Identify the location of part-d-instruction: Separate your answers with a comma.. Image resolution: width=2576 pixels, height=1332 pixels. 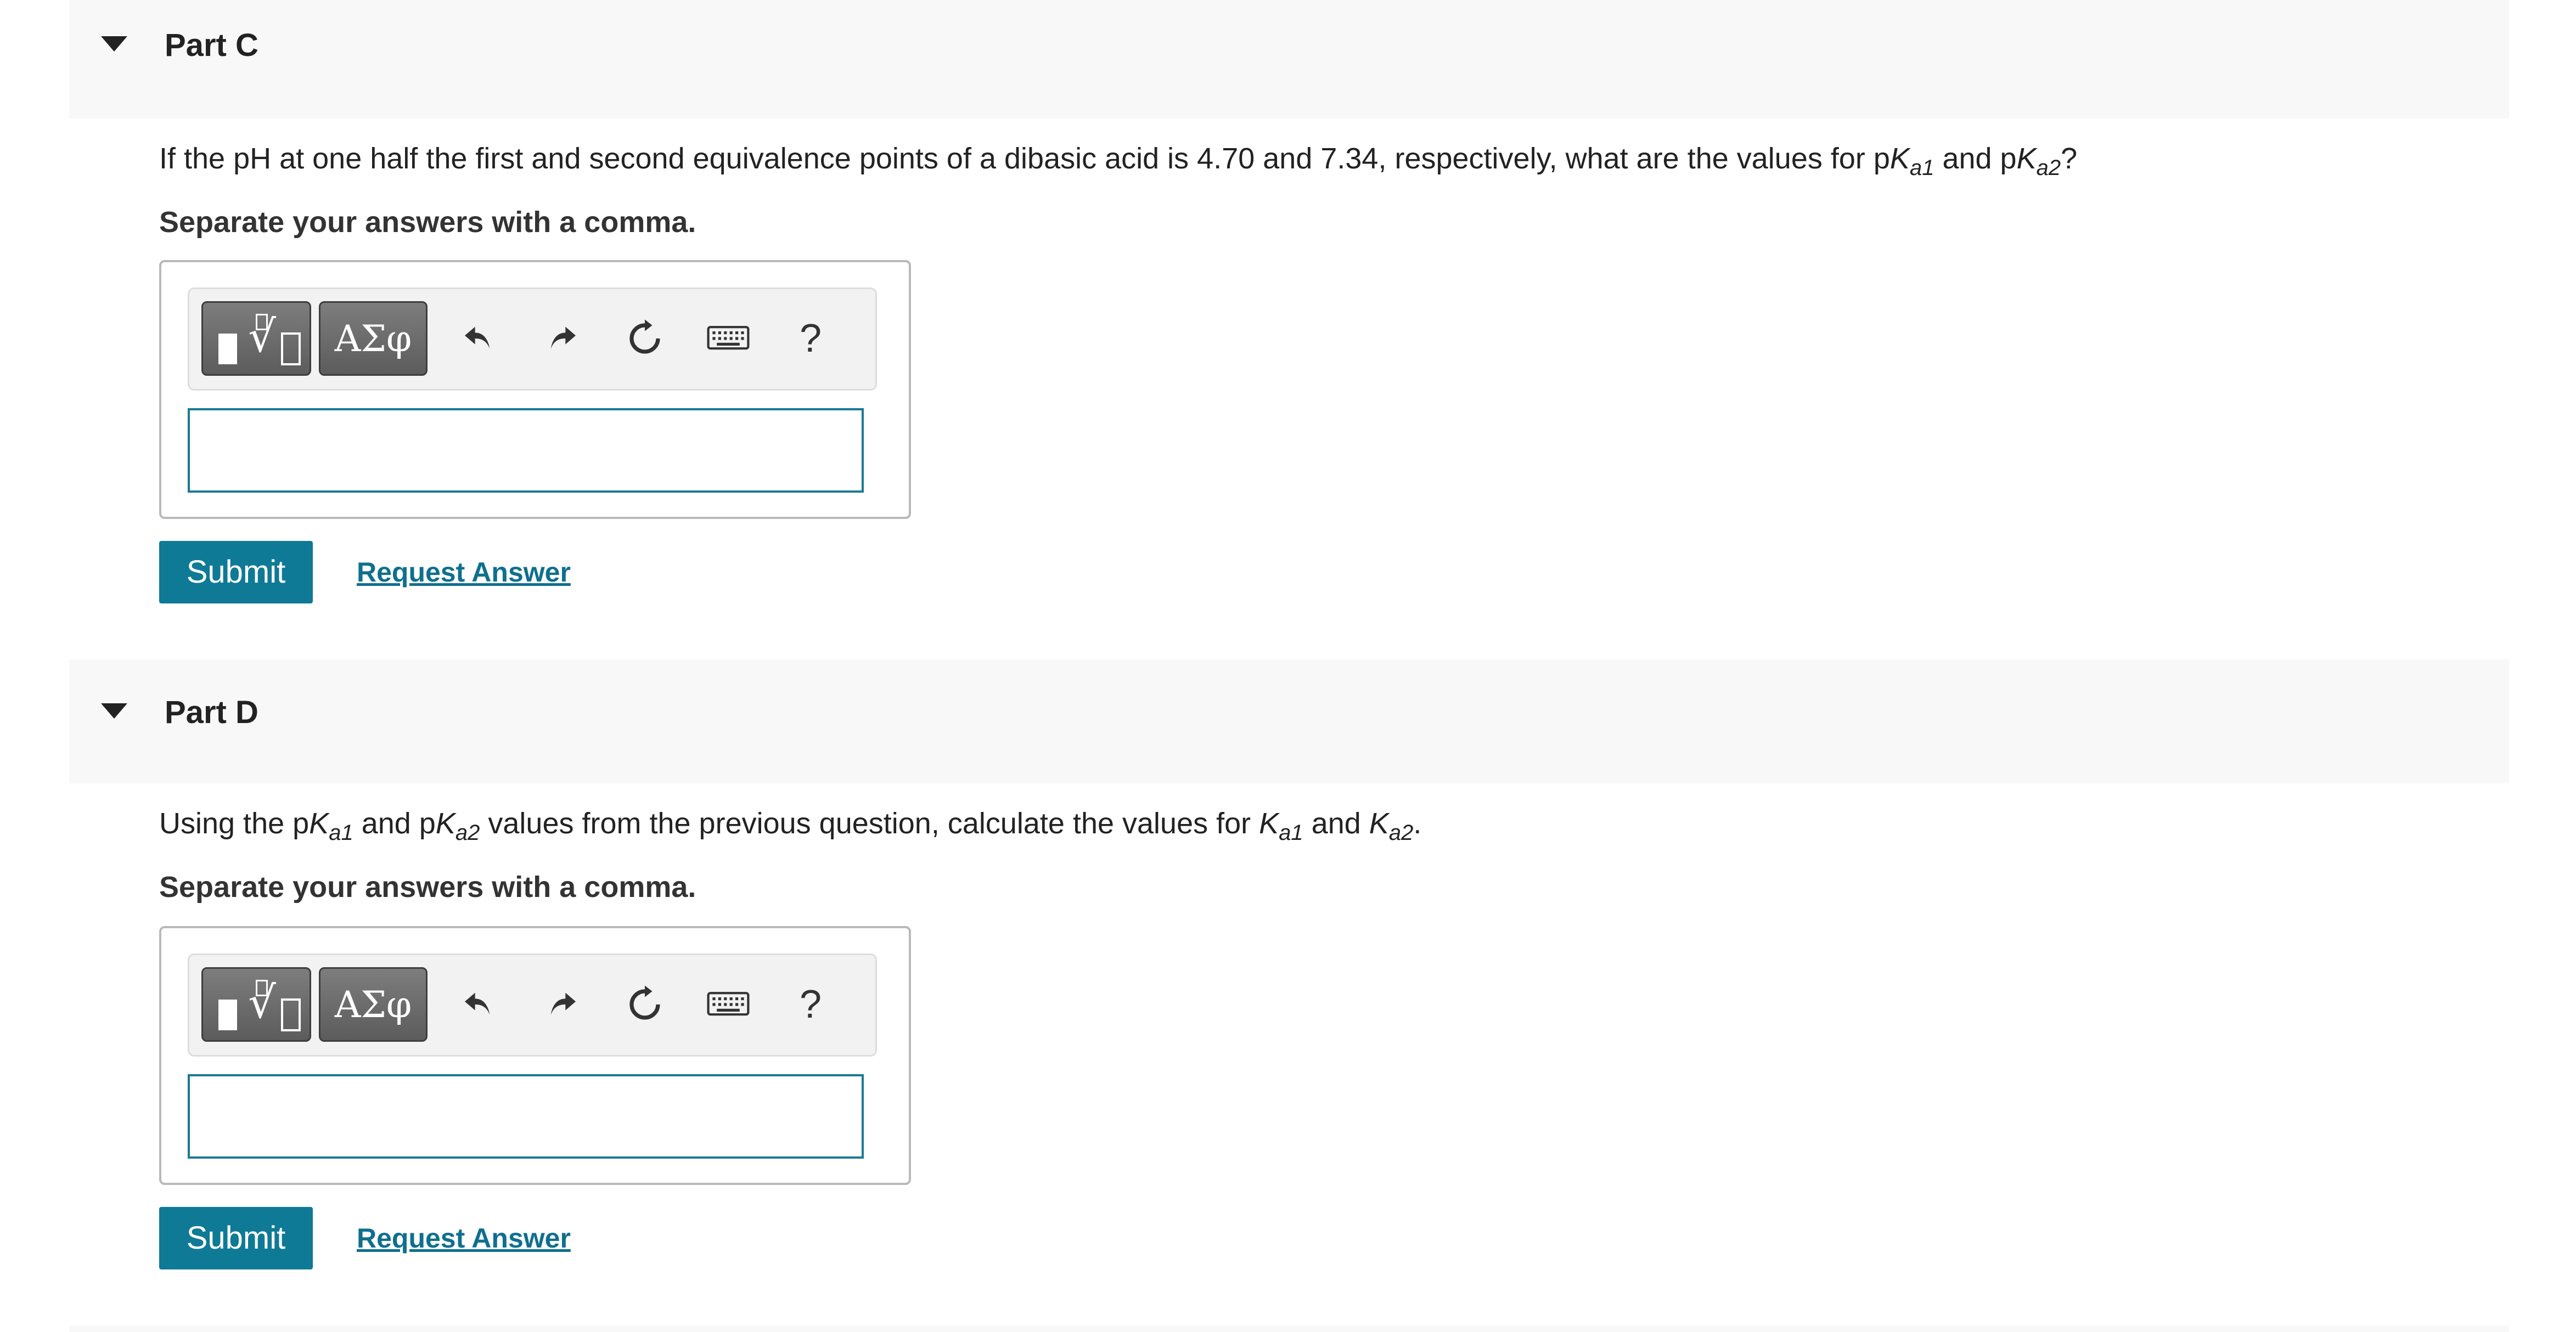
(427, 887).